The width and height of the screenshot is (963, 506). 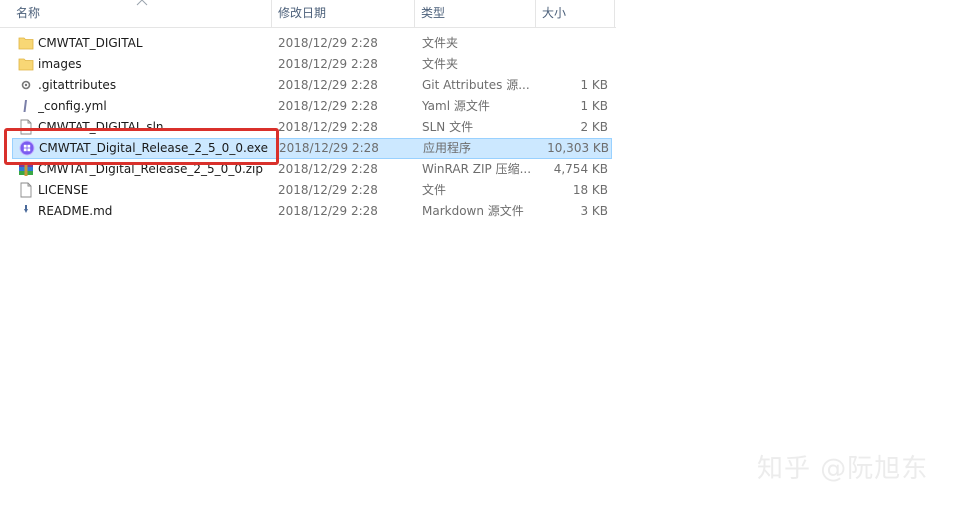 I want to click on file-row: images 2018/12/29 2:28 文件夹, so click(x=312, y=64).